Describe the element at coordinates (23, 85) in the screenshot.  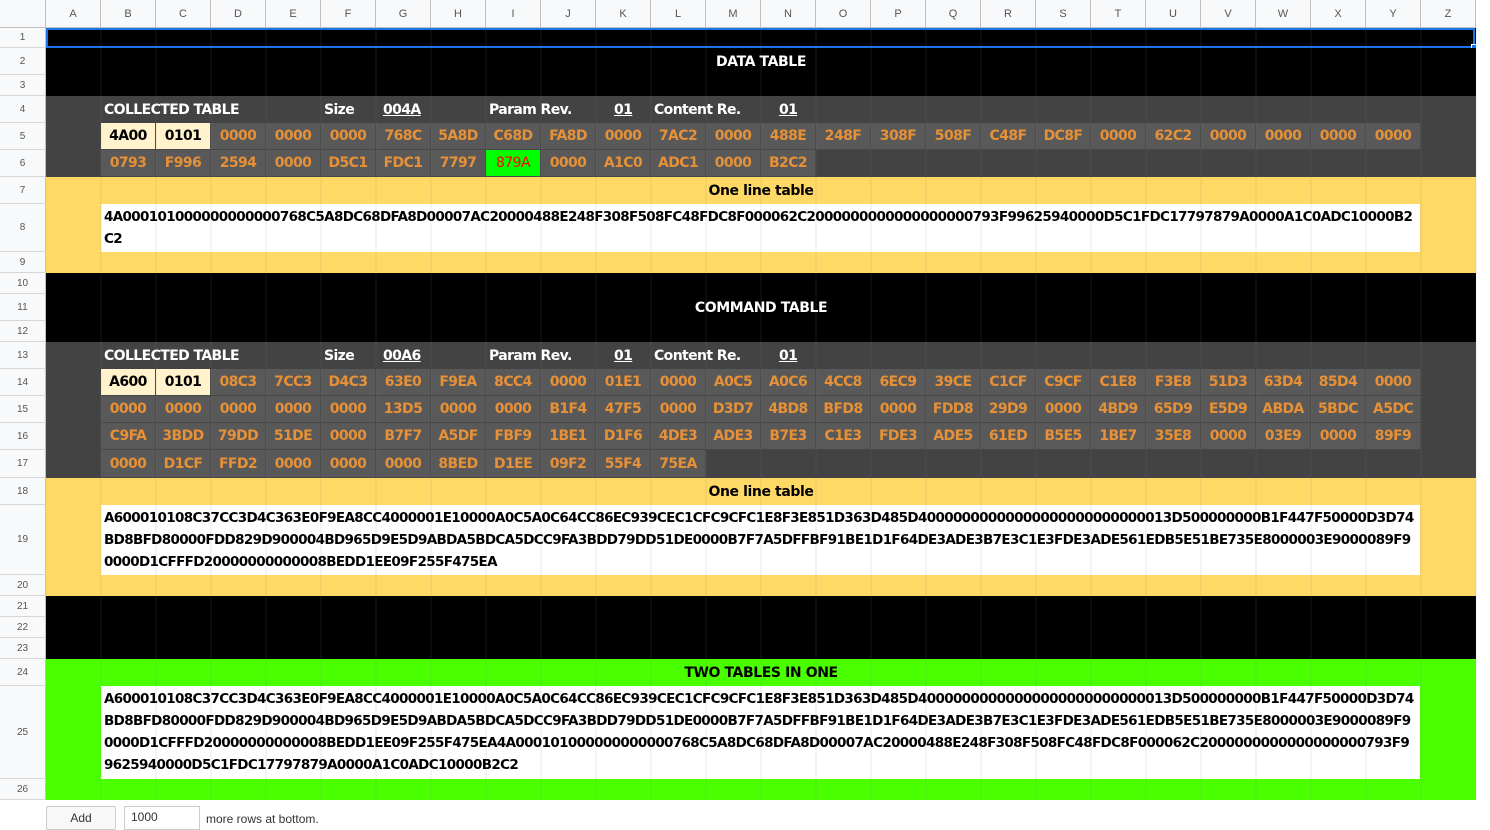
I see `row-header-3: 3` at that location.